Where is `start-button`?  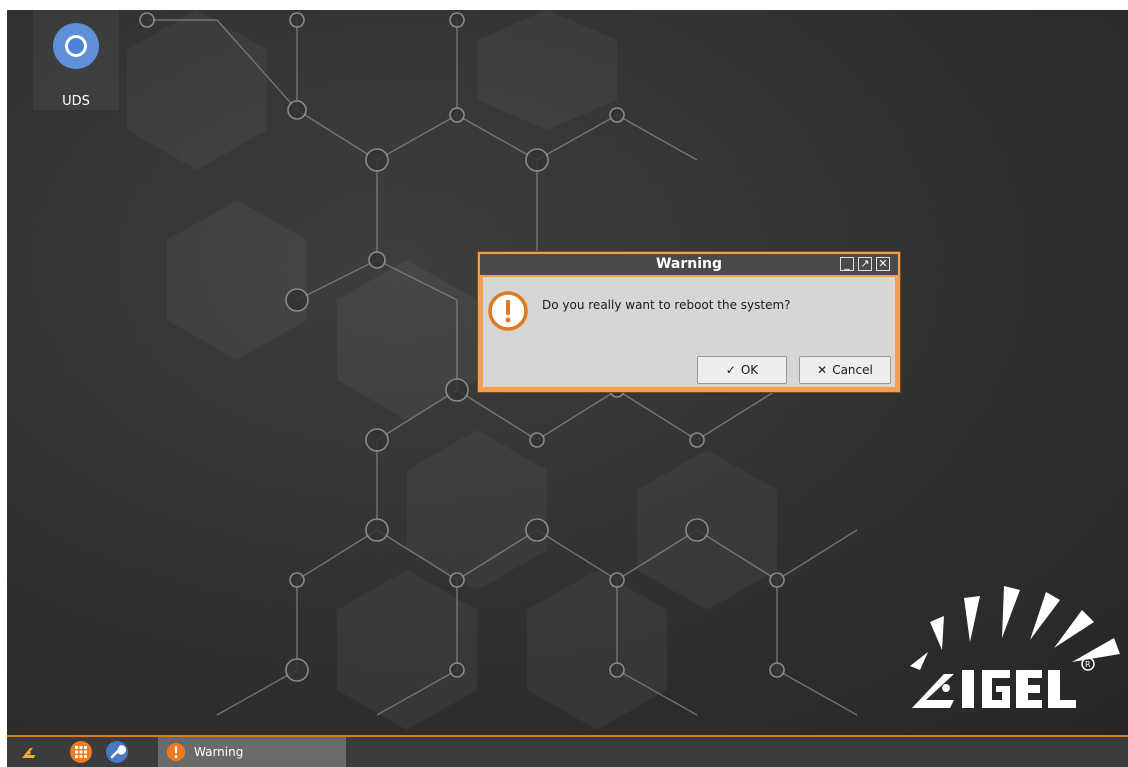
start-button is located at coordinates (29, 752).